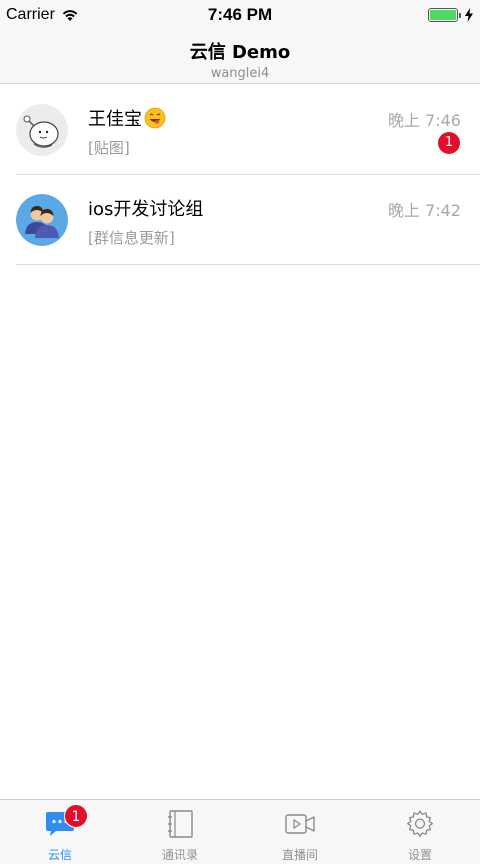 Image resolution: width=480 pixels, height=864 pixels. What do you see at coordinates (180, 824) in the screenshot?
I see `contacts-book-icon` at bounding box center [180, 824].